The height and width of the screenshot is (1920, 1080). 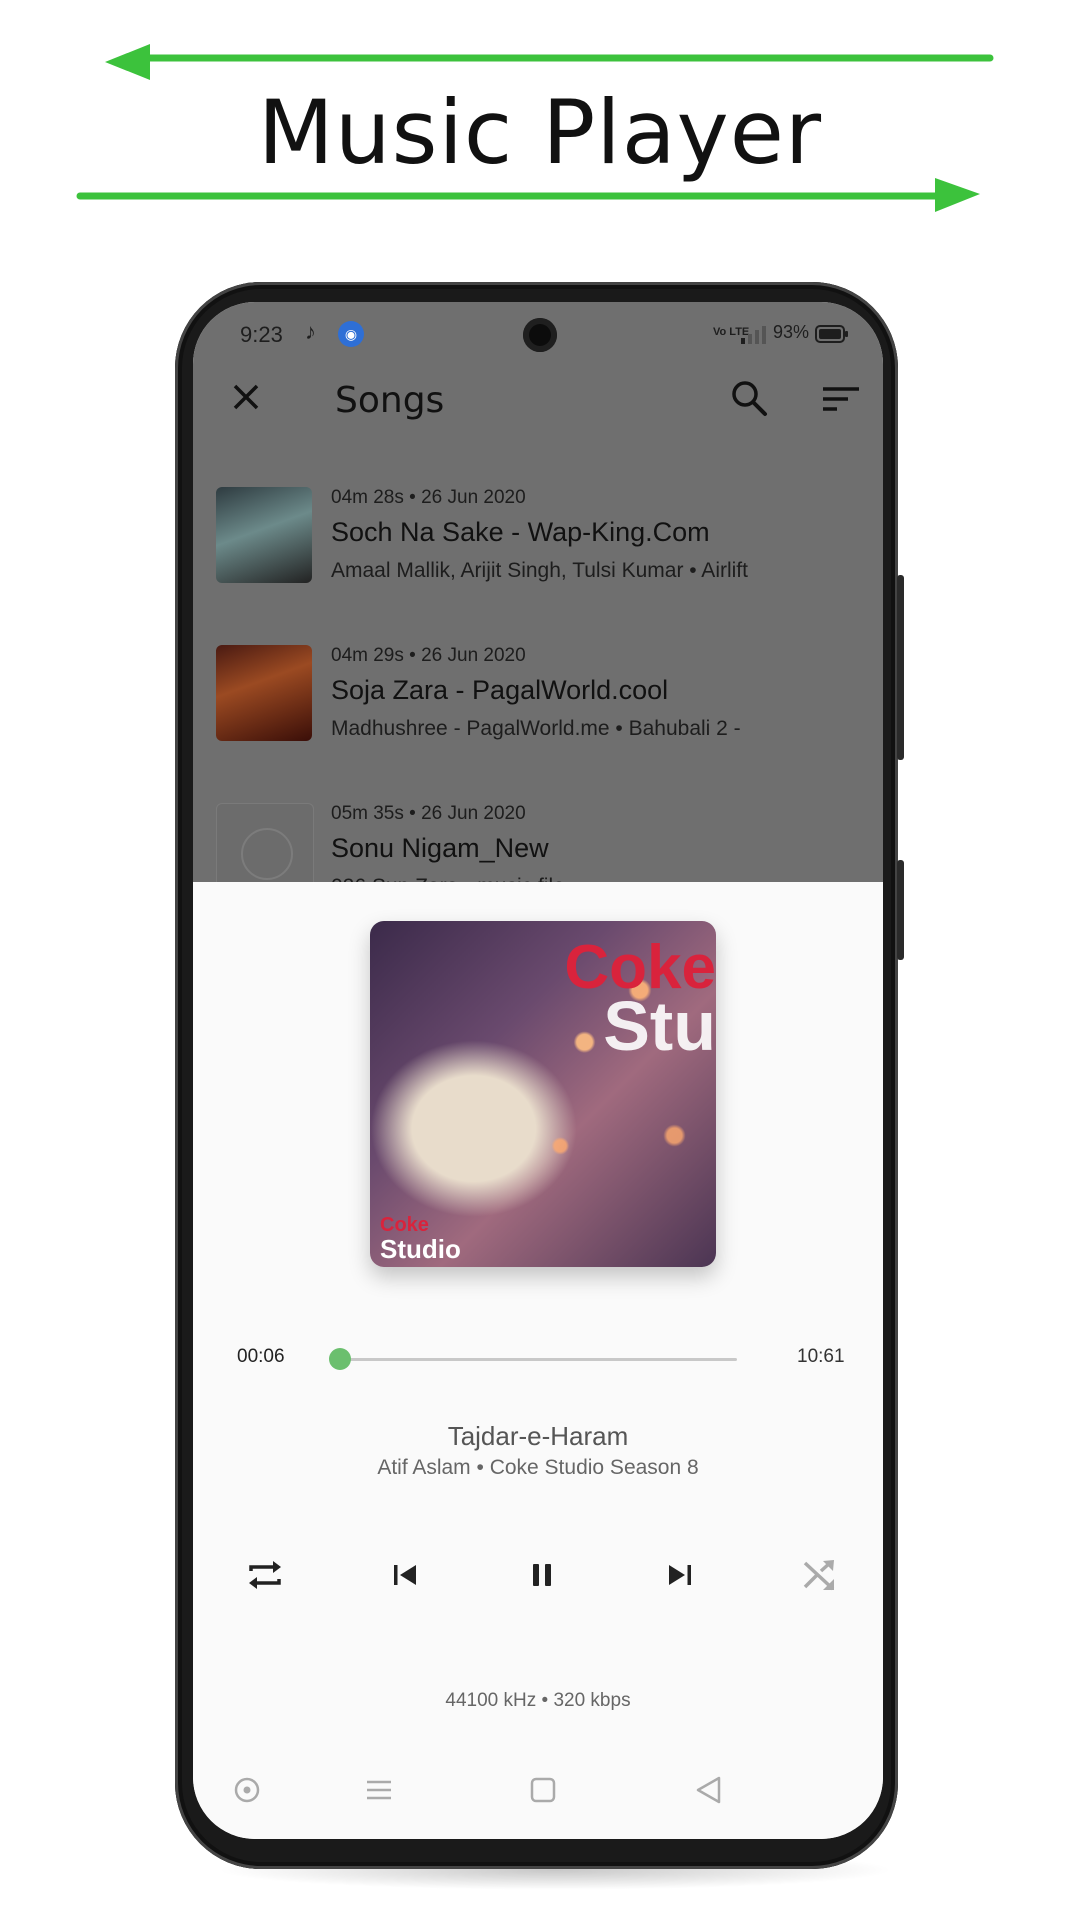 What do you see at coordinates (538, 1700) in the screenshot?
I see `audio-info: 44100 kHz • 320 kbps` at bounding box center [538, 1700].